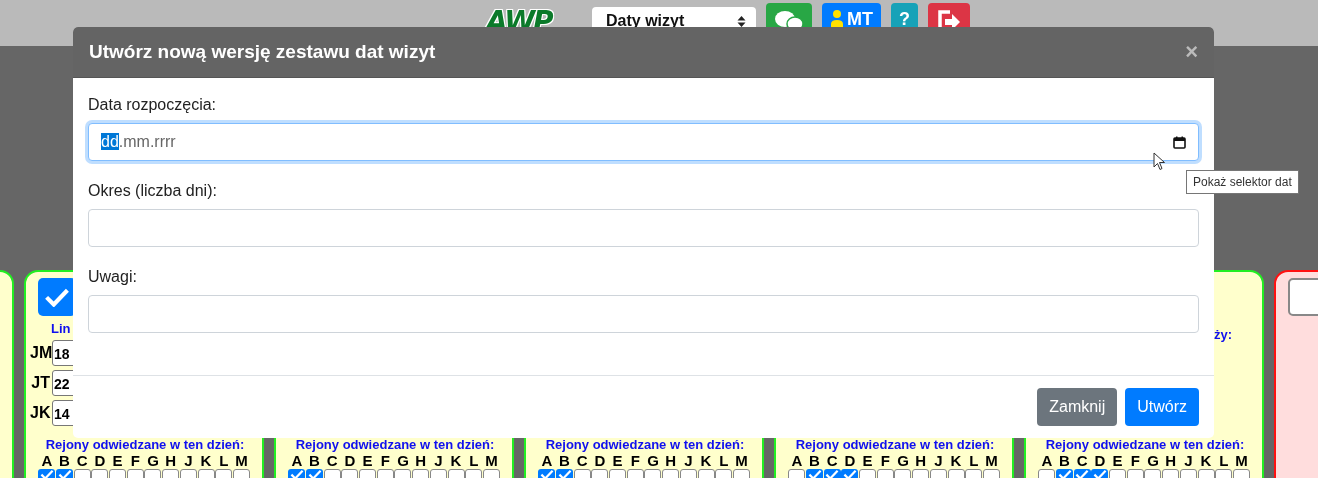  Describe the element at coordinates (40, 383) in the screenshot. I see `limit-label: JT` at that location.